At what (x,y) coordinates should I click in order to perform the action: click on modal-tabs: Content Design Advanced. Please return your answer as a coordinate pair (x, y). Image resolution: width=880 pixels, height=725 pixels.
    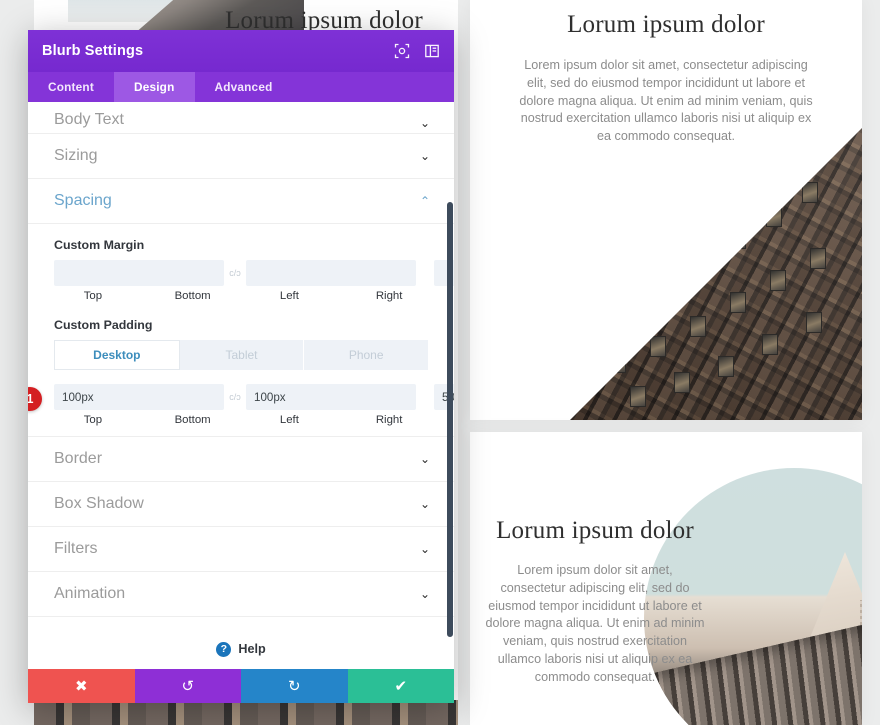
    Looking at the image, I should click on (241, 87).